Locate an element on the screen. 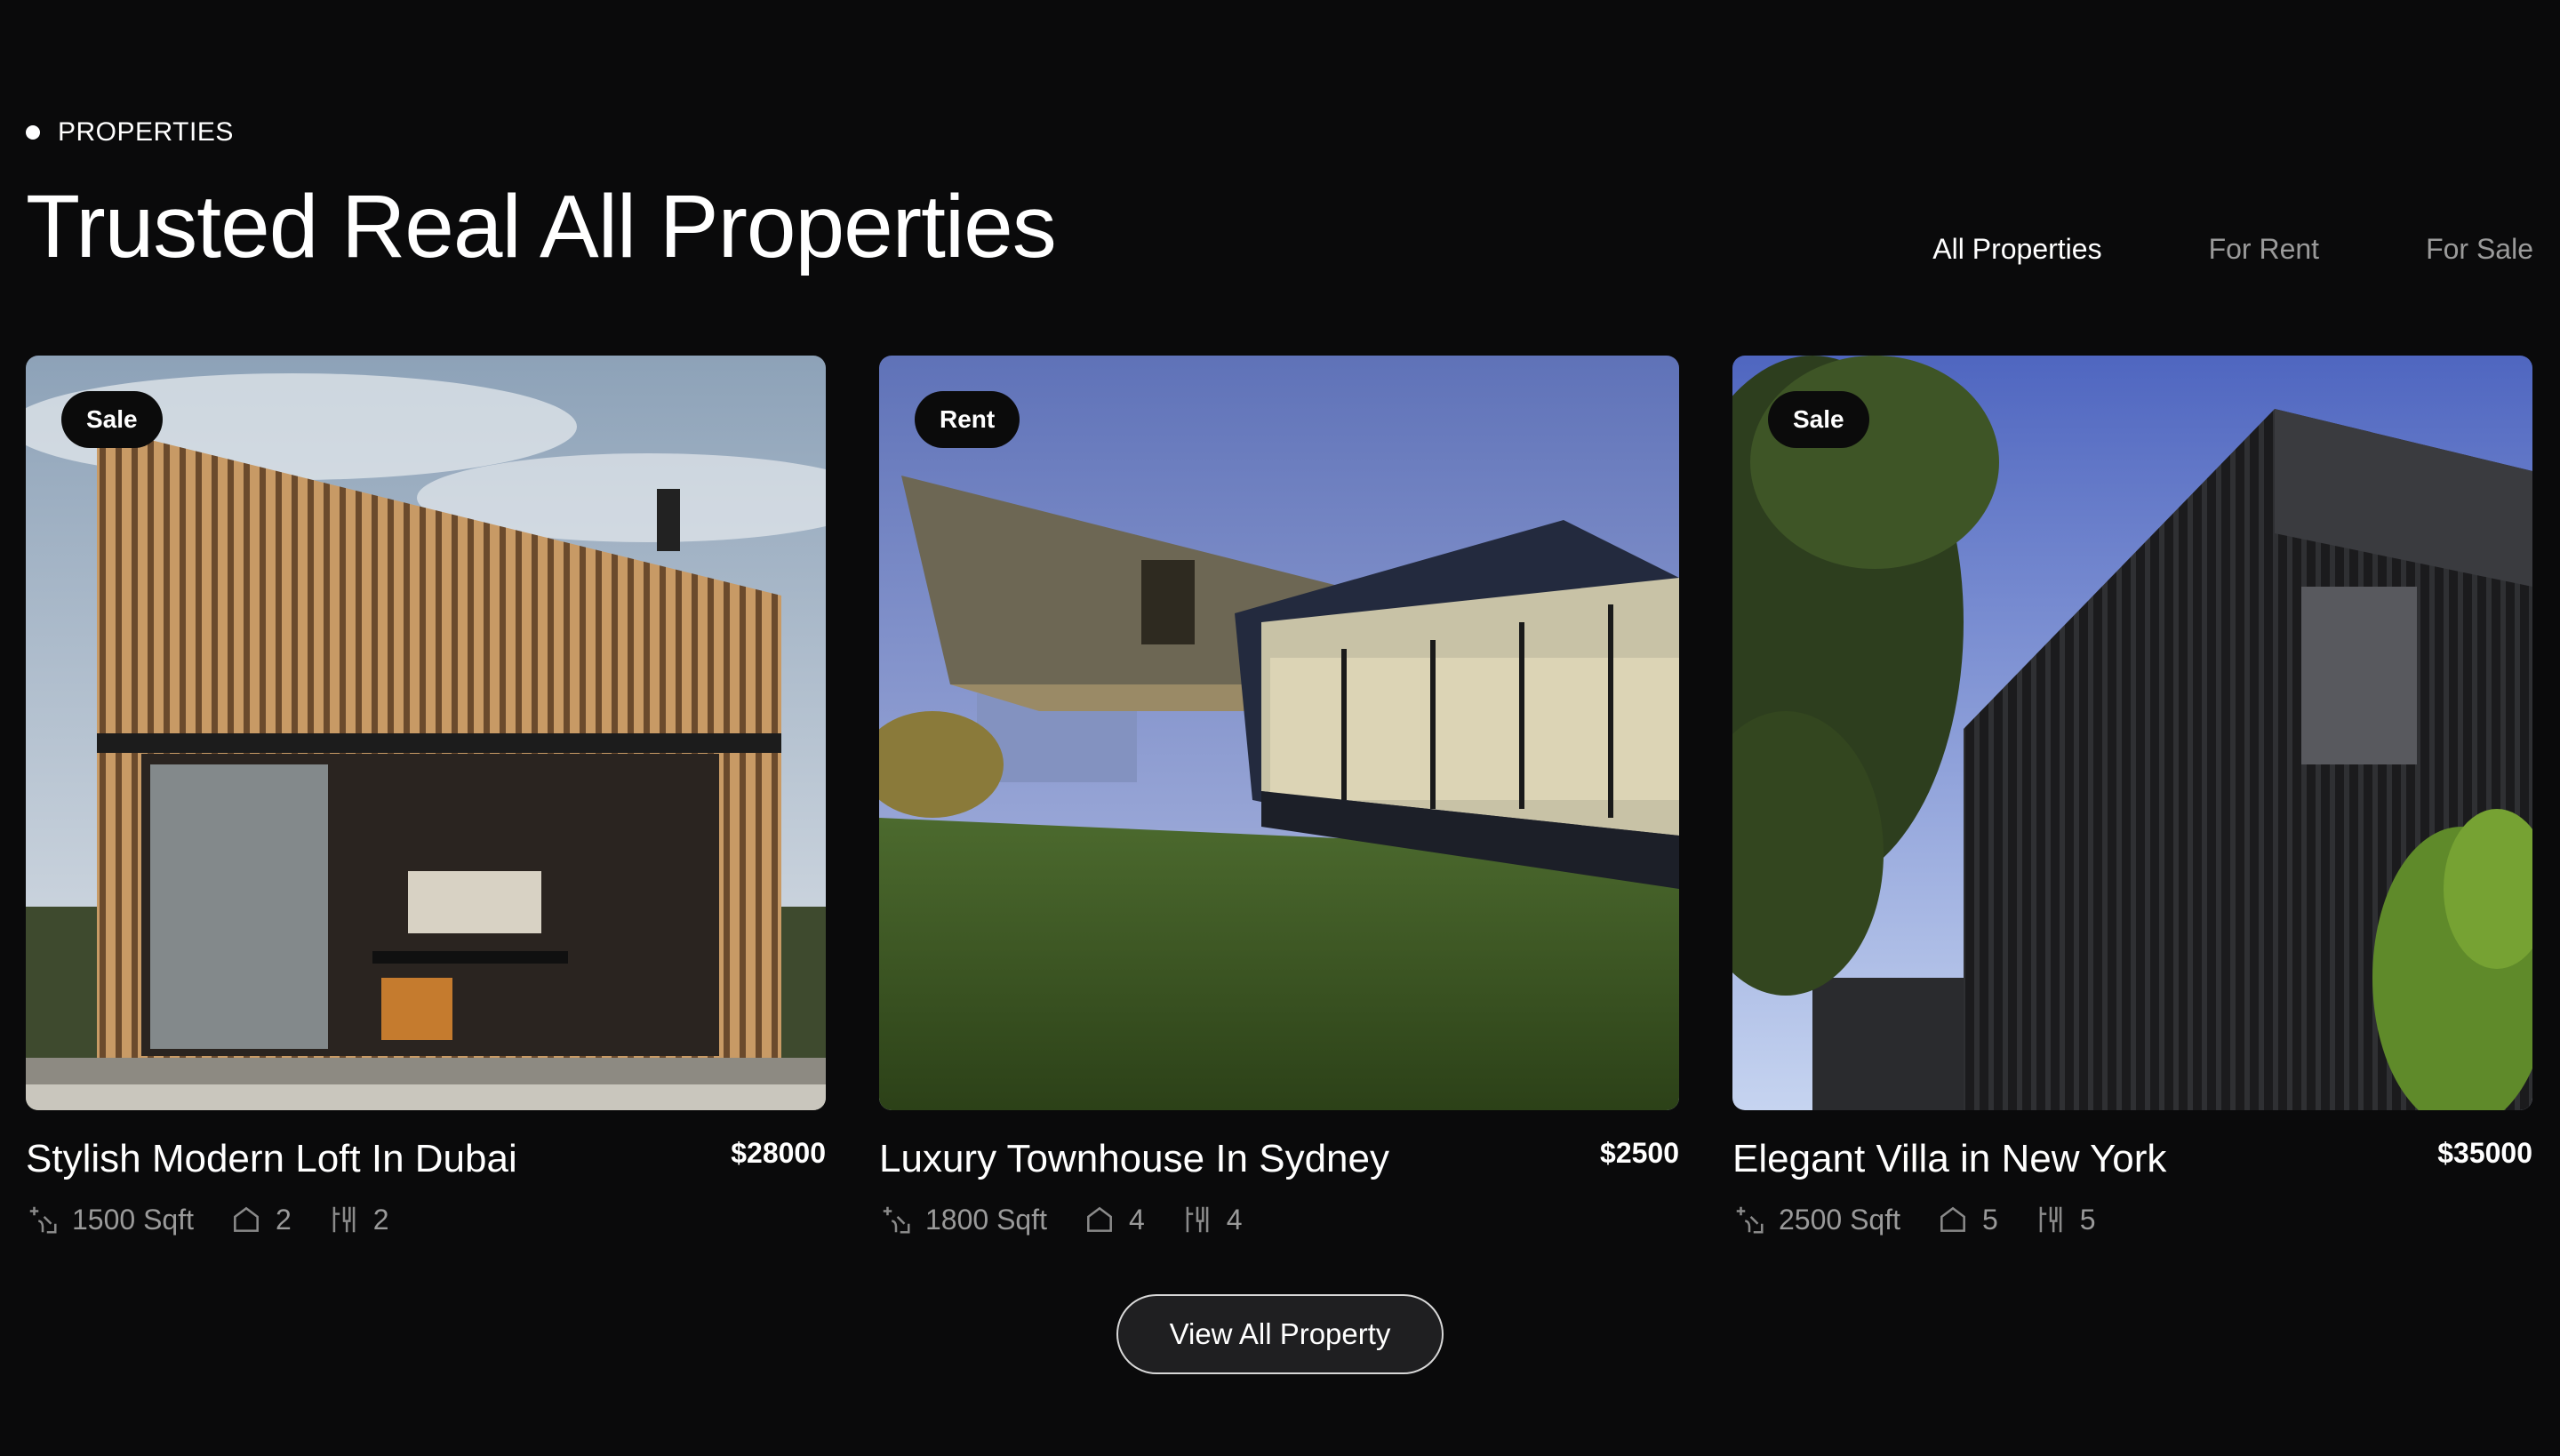 The height and width of the screenshot is (1456, 2560). property-meta: 2500 Sqft 5 5 is located at coordinates (2132, 1219).